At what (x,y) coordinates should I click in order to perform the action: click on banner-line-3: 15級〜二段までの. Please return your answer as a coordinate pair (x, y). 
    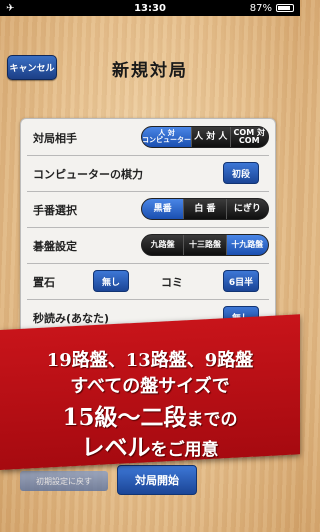
    Looking at the image, I should click on (150, 415).